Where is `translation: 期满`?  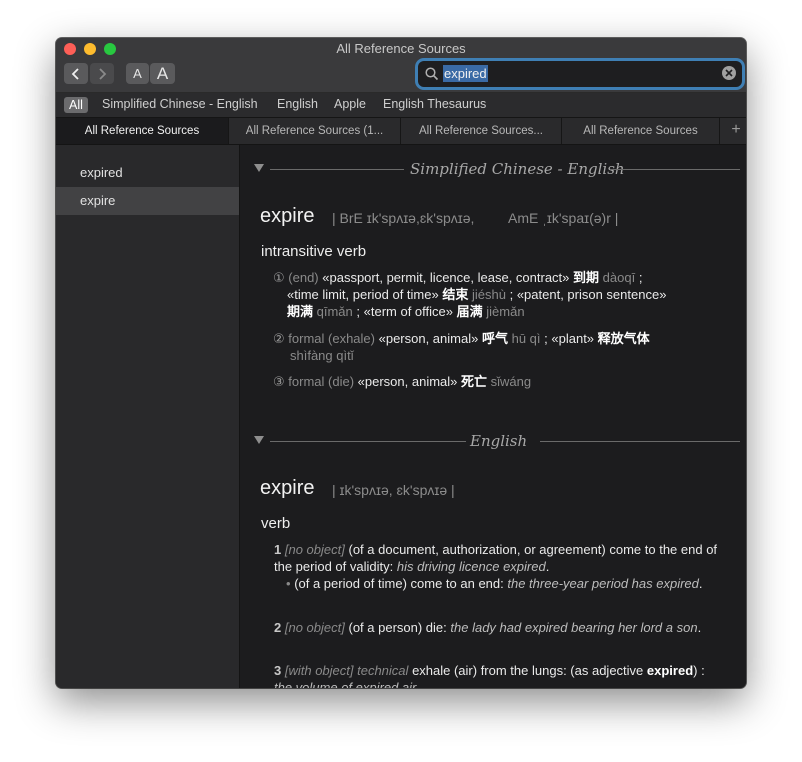
translation: 期满 is located at coordinates (300, 311).